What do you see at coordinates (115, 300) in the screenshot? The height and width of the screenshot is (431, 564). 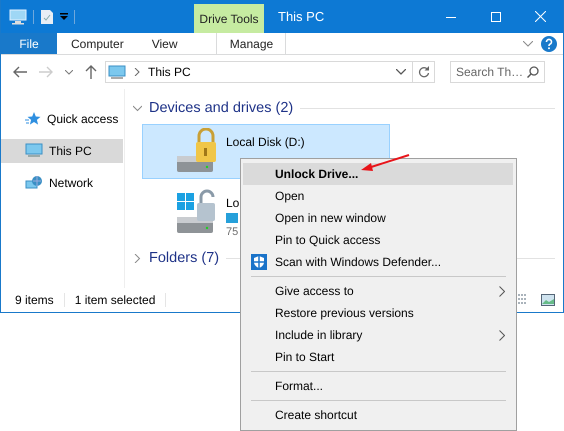 I see `selection-count: 1 item selected` at bounding box center [115, 300].